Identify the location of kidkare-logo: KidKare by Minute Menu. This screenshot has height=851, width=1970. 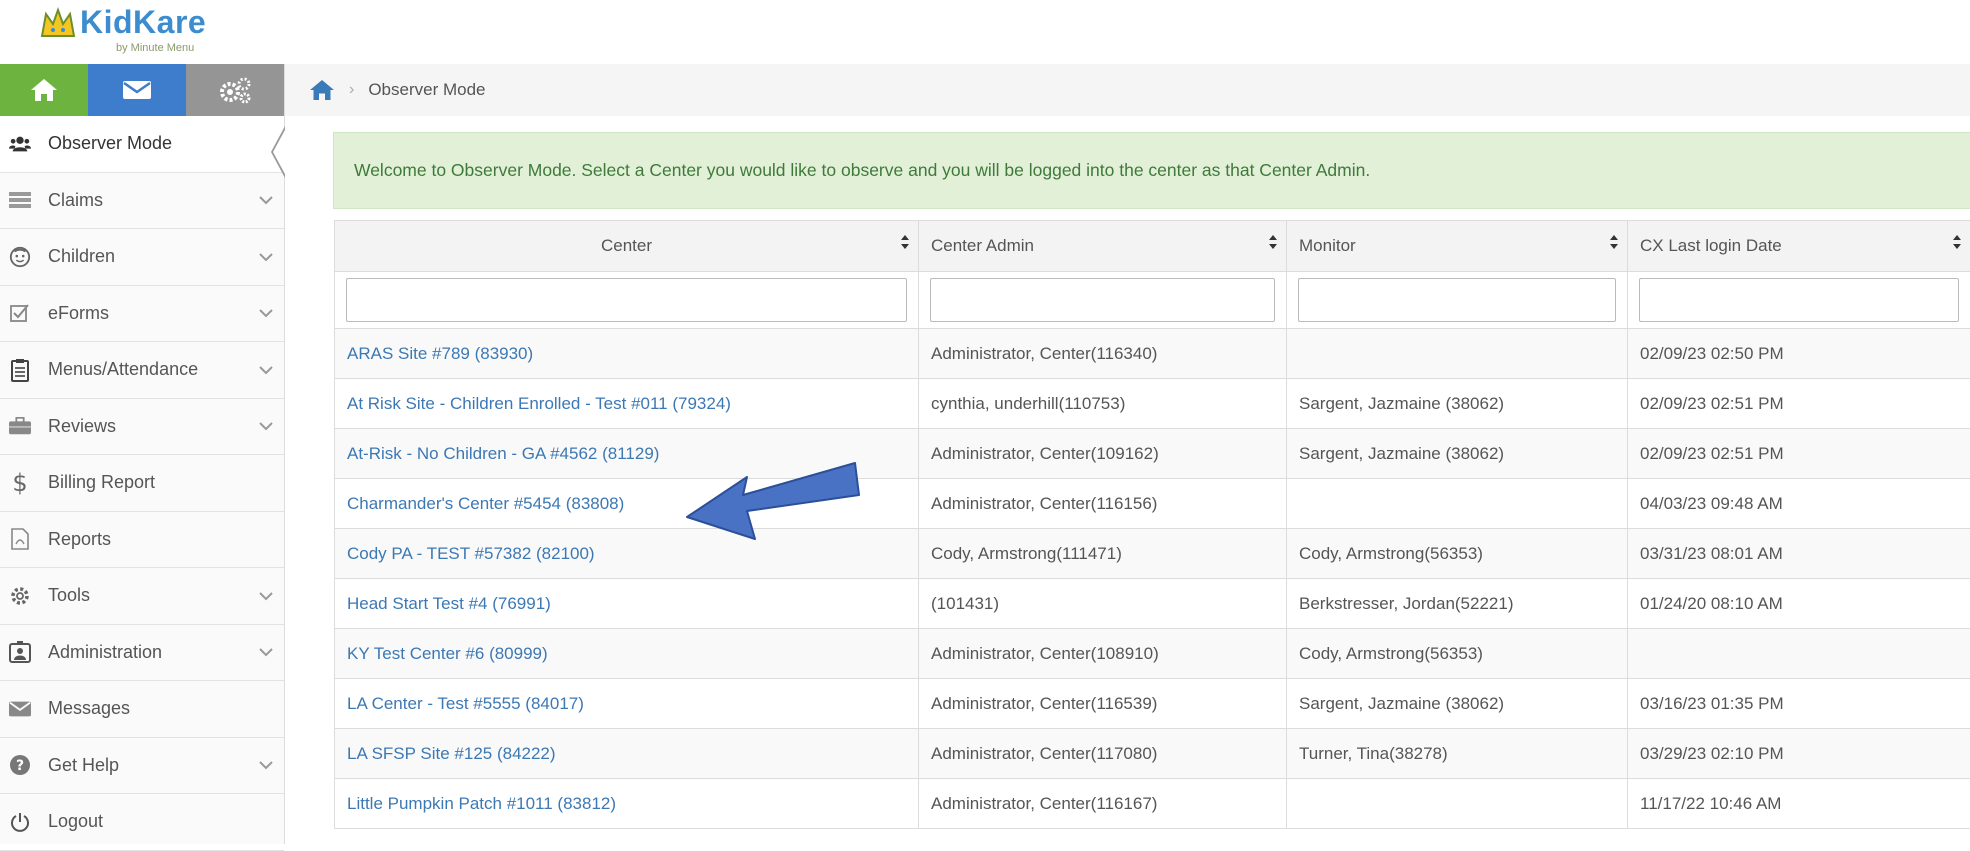
(138, 32).